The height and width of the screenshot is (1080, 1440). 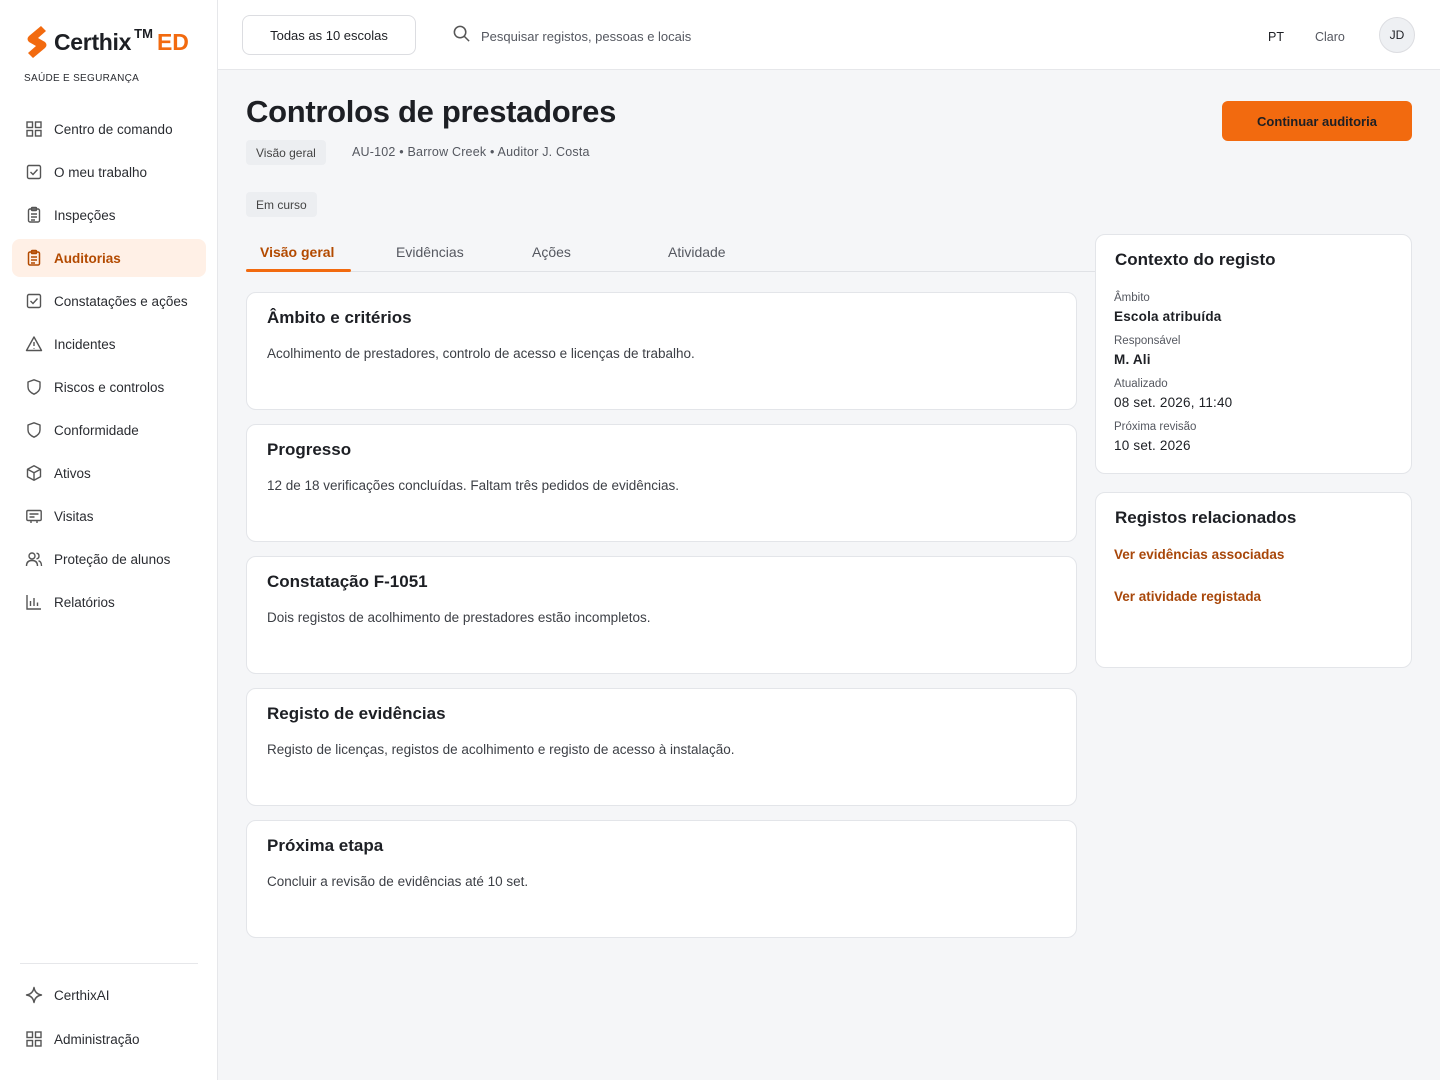 I want to click on continue-audit-button: Continuar auditoria, so click(x=1317, y=121).